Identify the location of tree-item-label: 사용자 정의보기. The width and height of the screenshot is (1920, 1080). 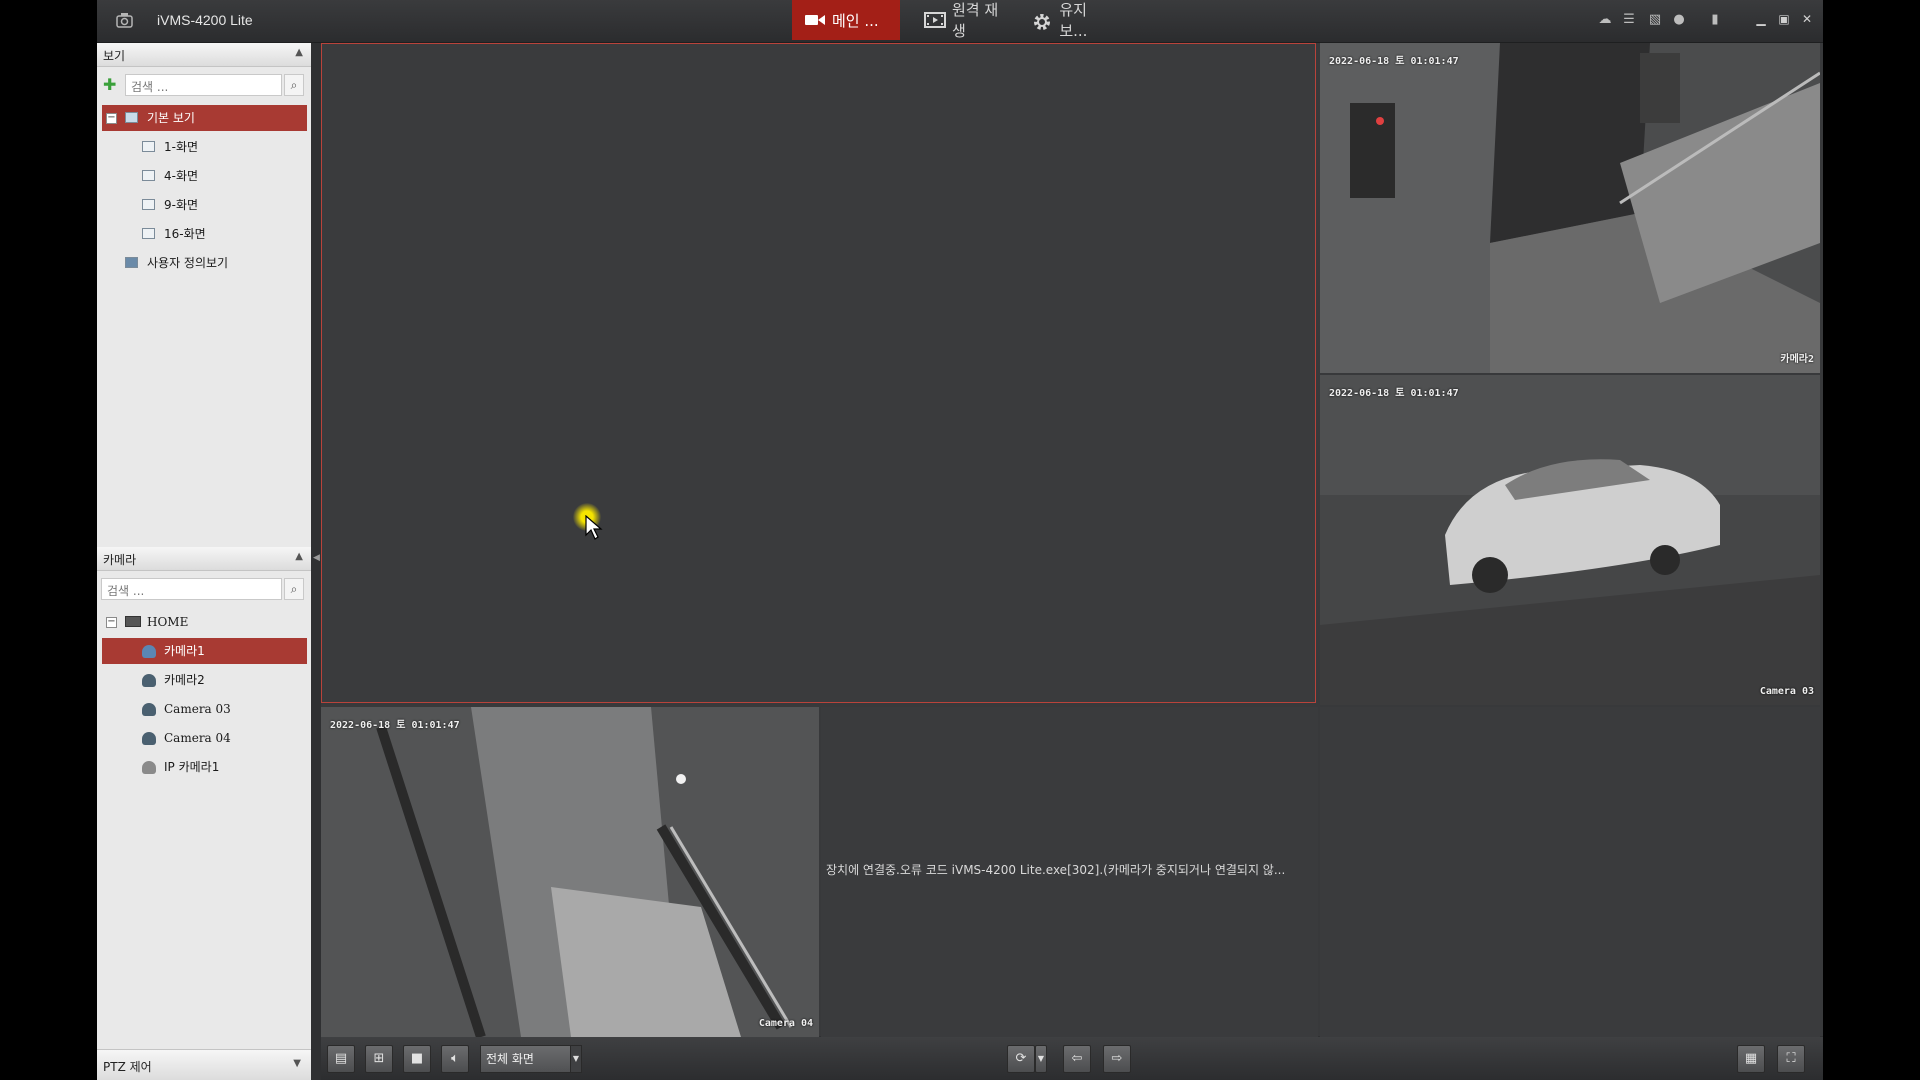
(188, 263).